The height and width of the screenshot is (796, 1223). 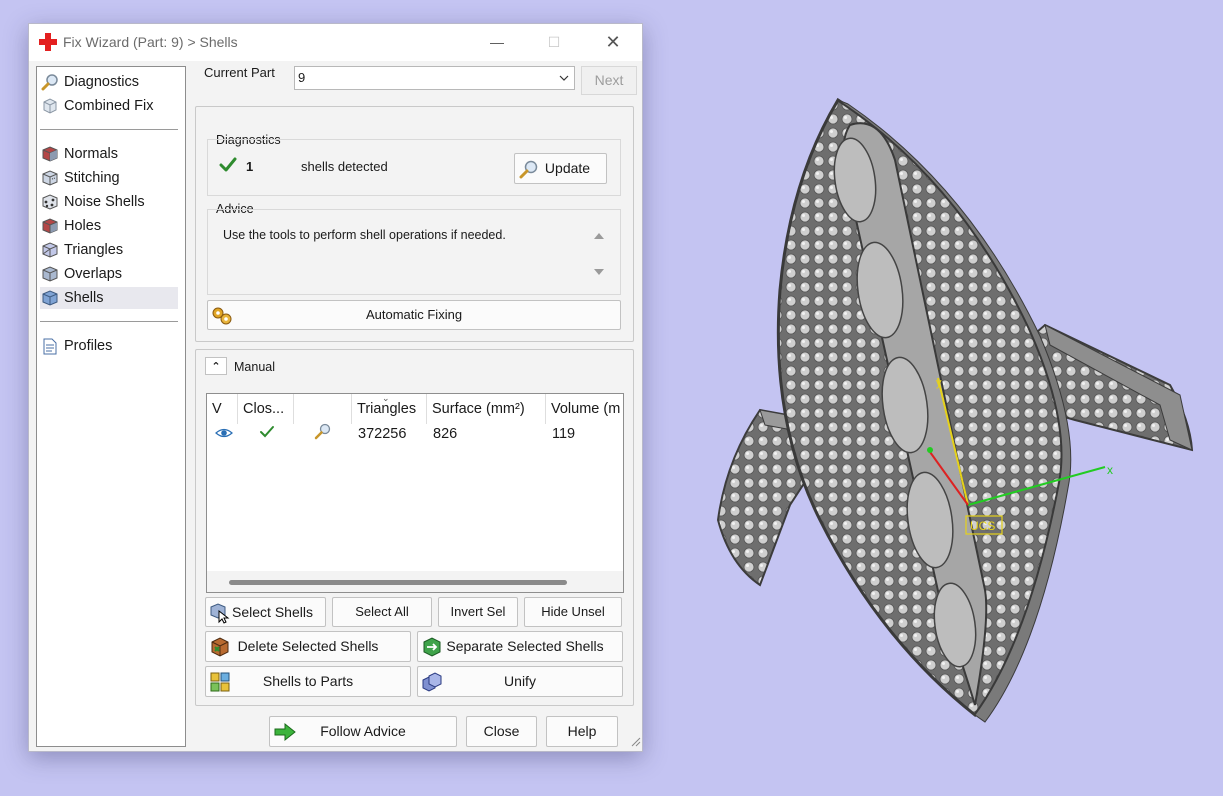 I want to click on green-arrow-right-icon, so click(x=285, y=737).